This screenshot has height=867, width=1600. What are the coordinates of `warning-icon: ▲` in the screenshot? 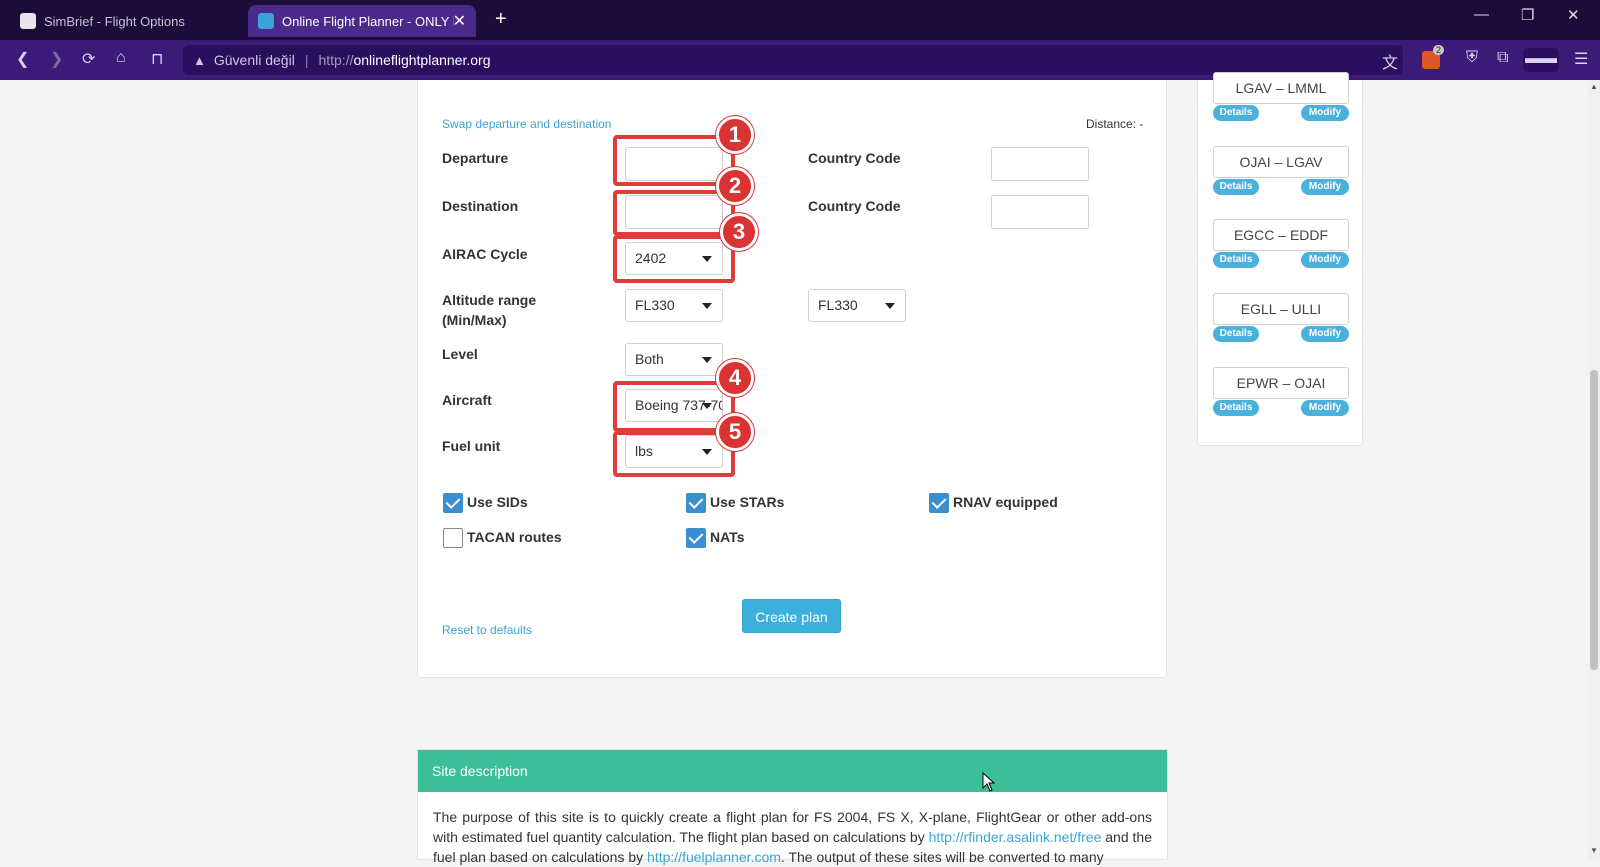 It's located at (199, 60).